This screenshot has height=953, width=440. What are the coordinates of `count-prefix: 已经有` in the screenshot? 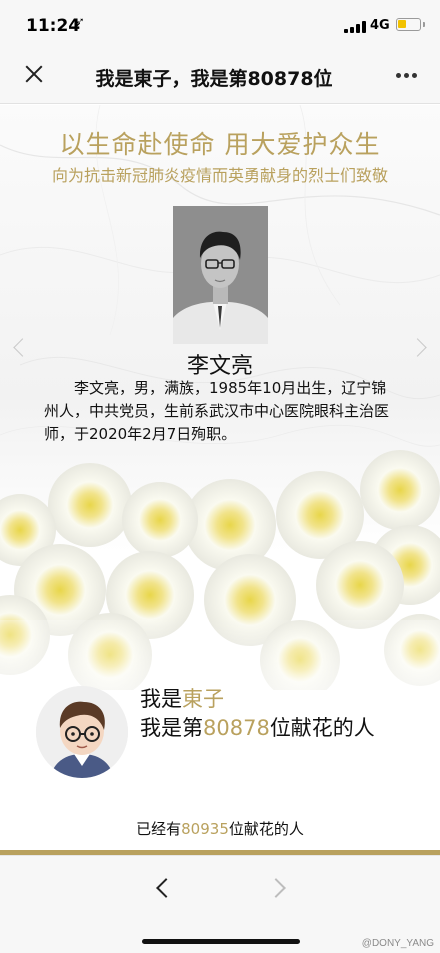 It's located at (159, 829).